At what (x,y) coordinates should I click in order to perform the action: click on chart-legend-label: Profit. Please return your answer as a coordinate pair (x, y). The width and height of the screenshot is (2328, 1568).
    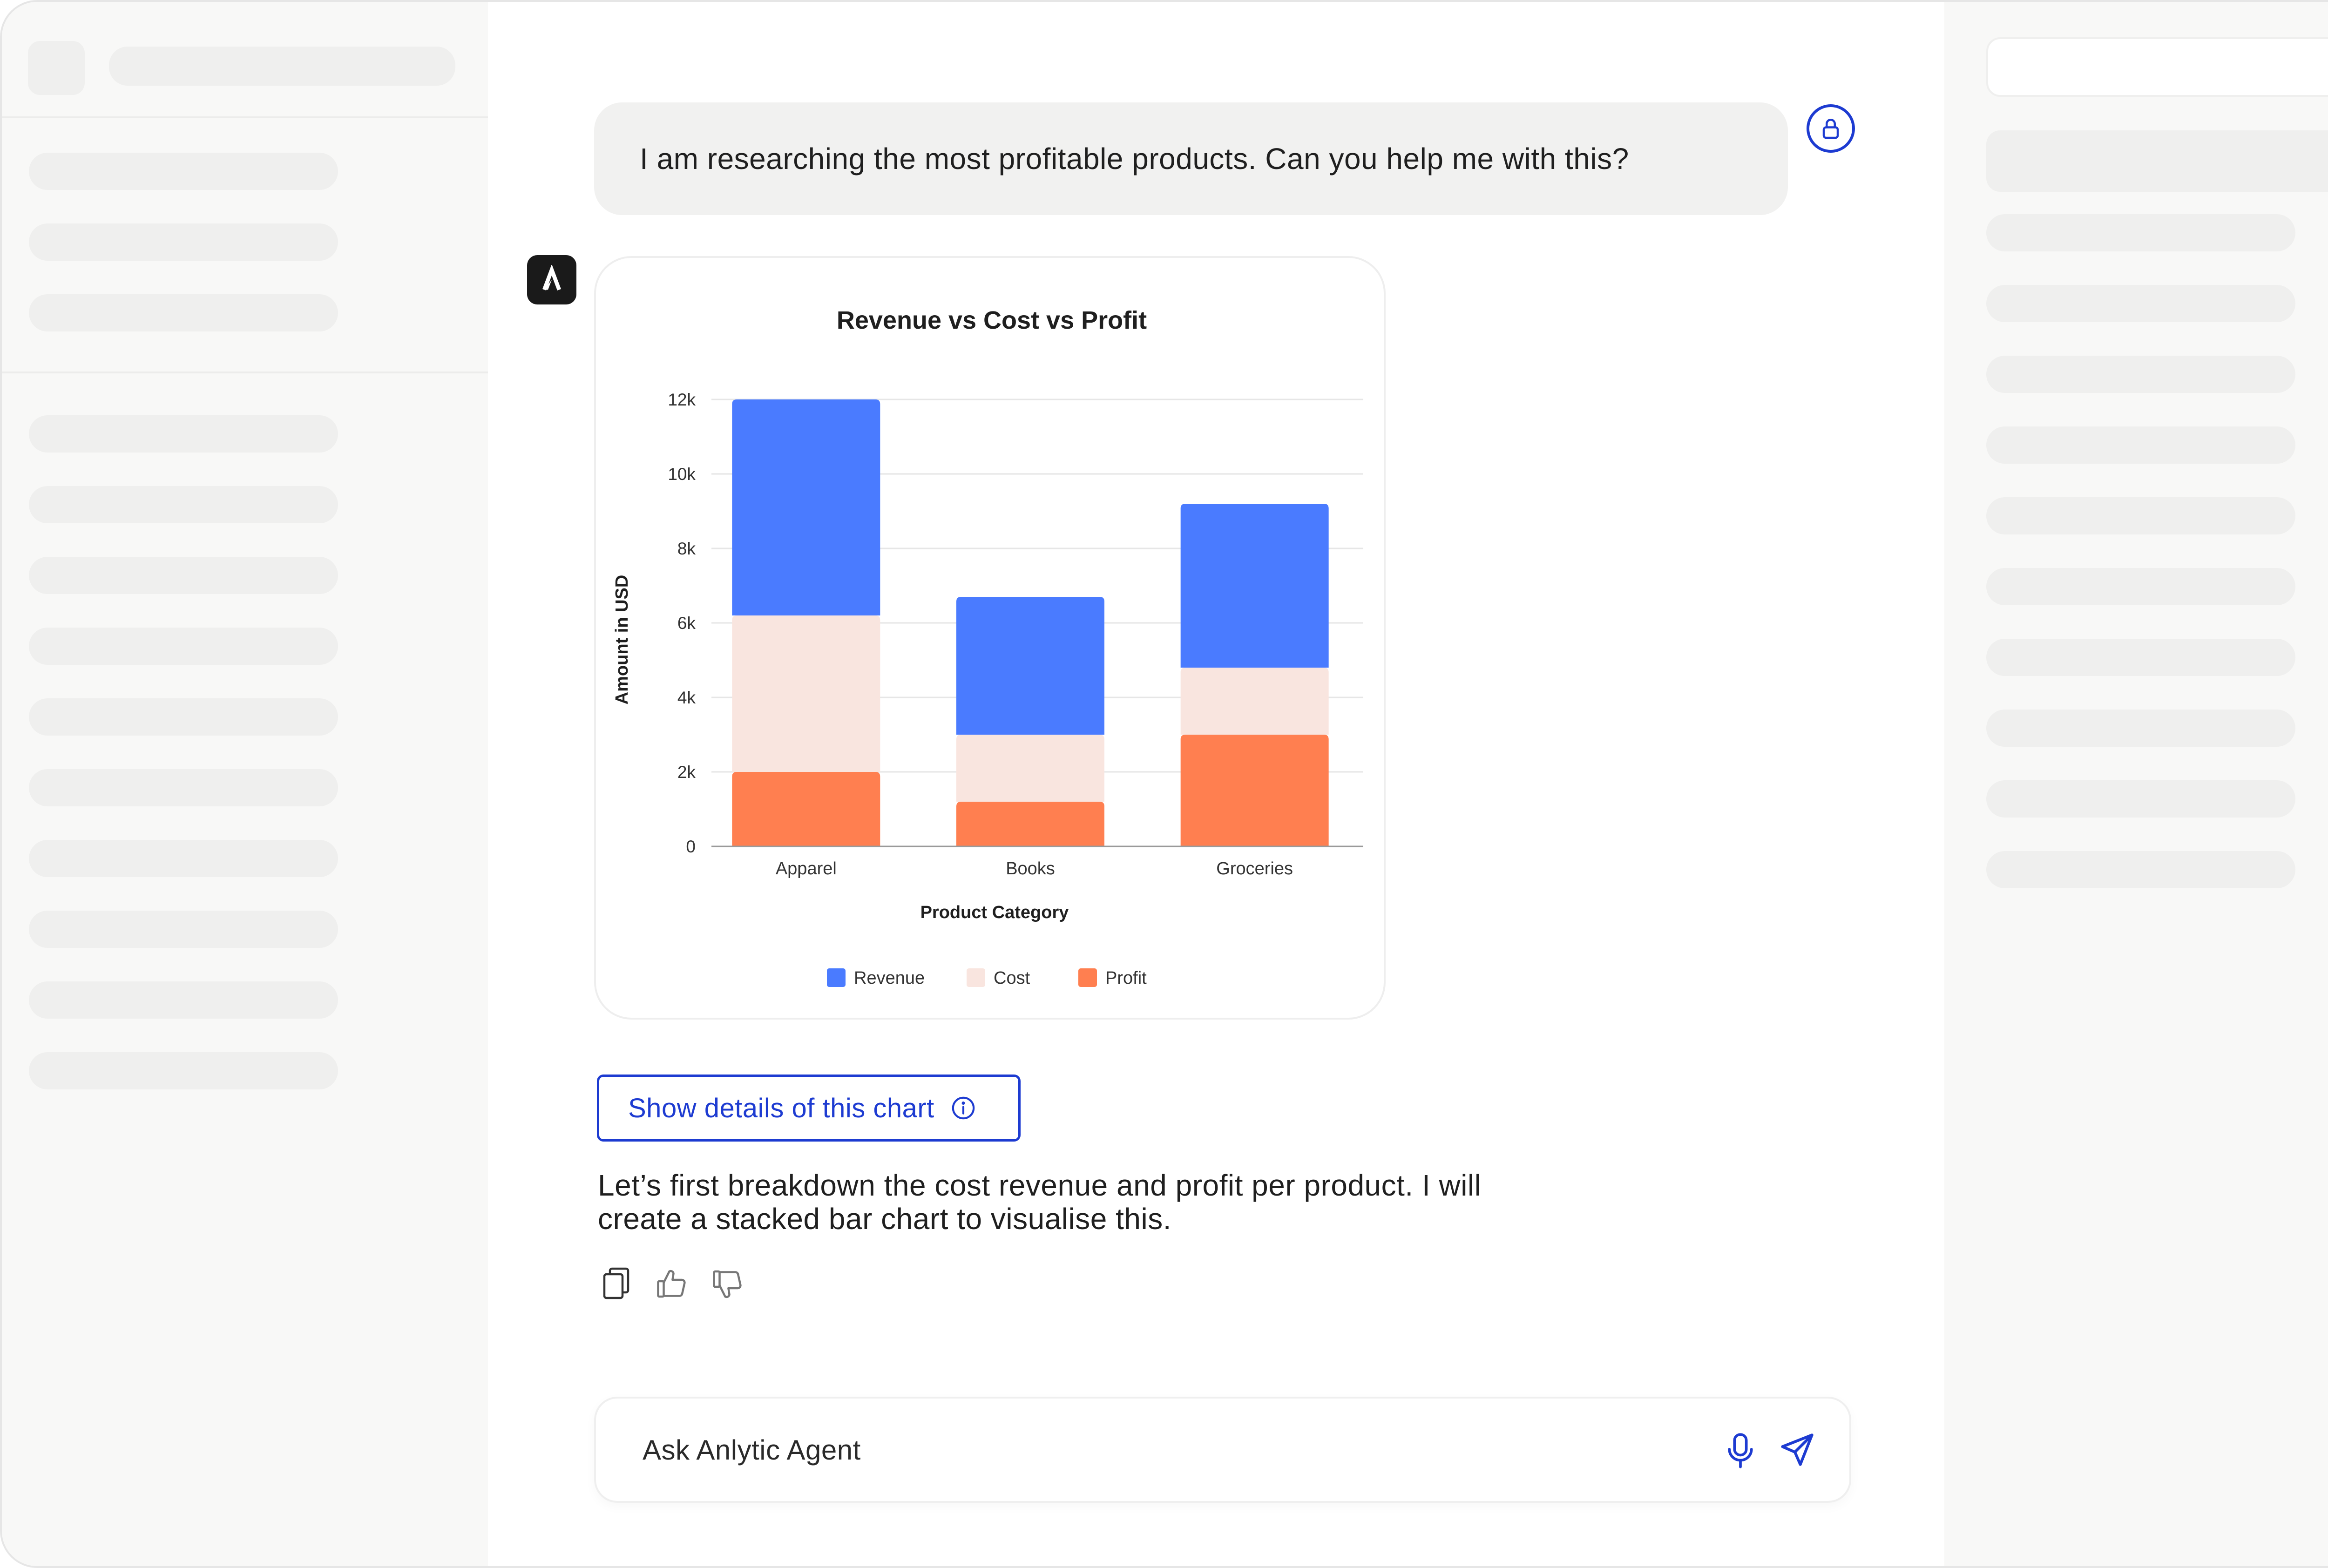
    Looking at the image, I should click on (1126, 978).